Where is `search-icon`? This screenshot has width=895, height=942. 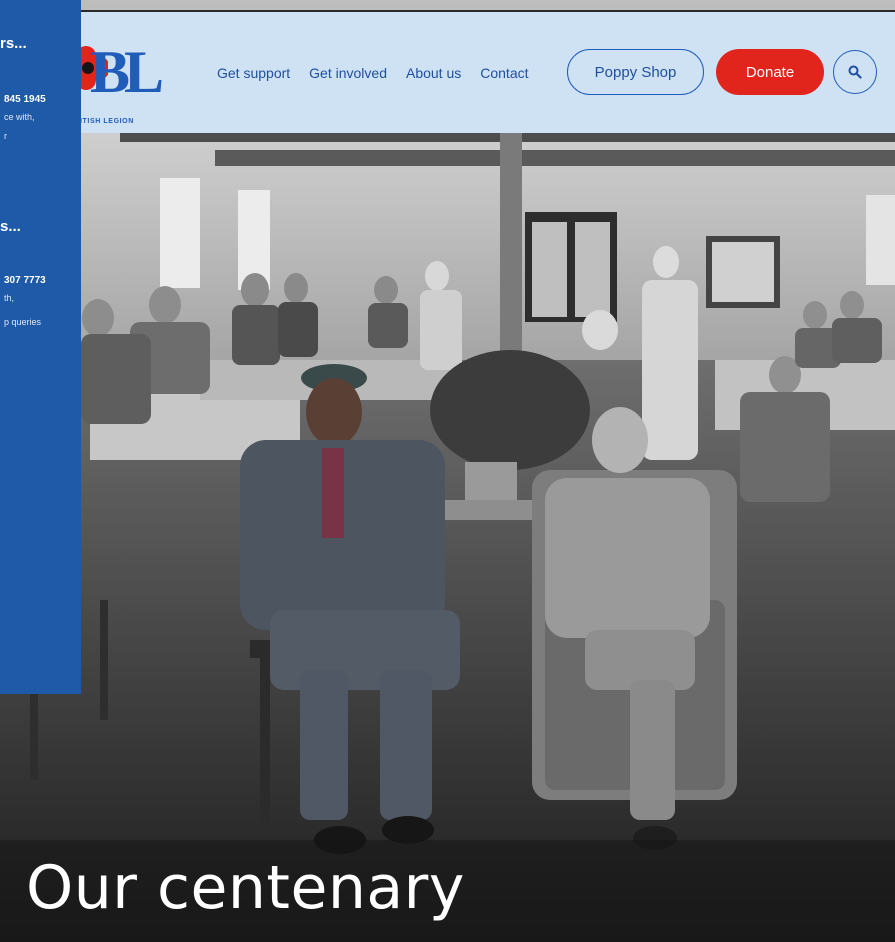 search-icon is located at coordinates (855, 72).